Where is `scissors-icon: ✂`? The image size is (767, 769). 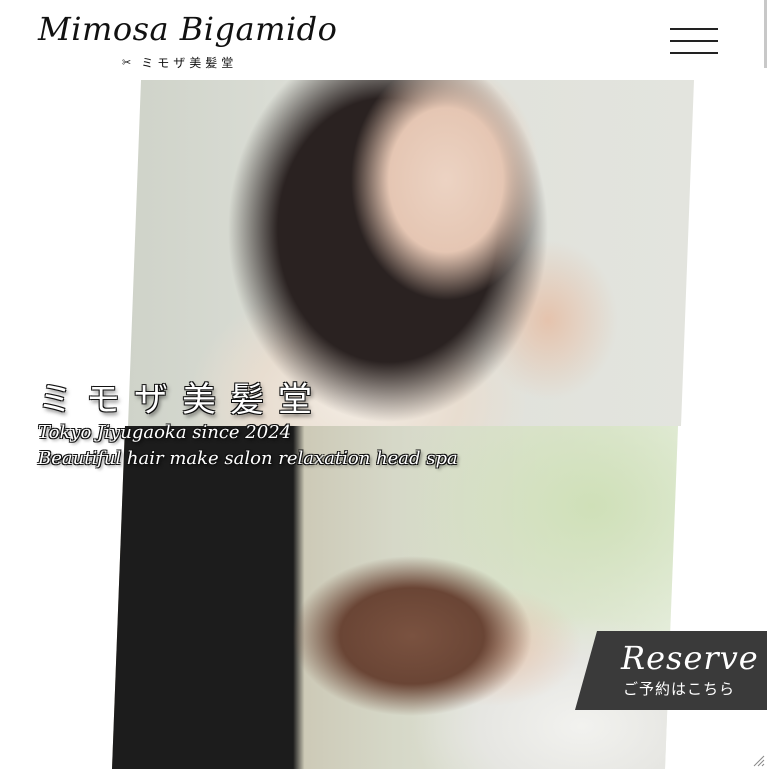
scissors-icon: ✂ is located at coordinates (127, 62).